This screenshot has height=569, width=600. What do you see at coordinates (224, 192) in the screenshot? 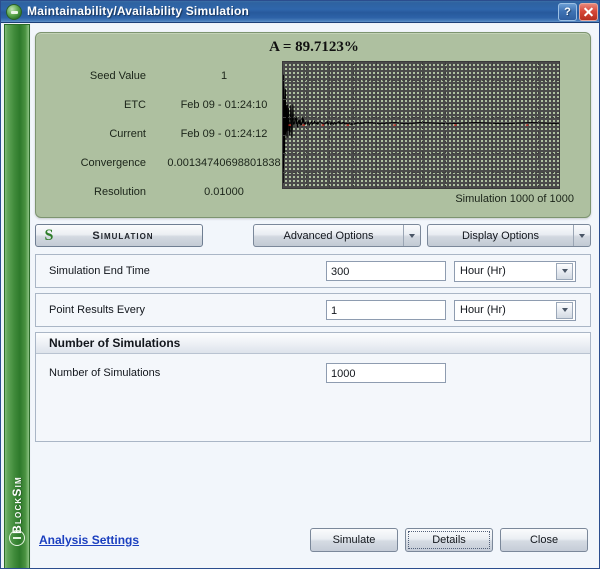
I see `stat-value: 0.01000` at bounding box center [224, 192].